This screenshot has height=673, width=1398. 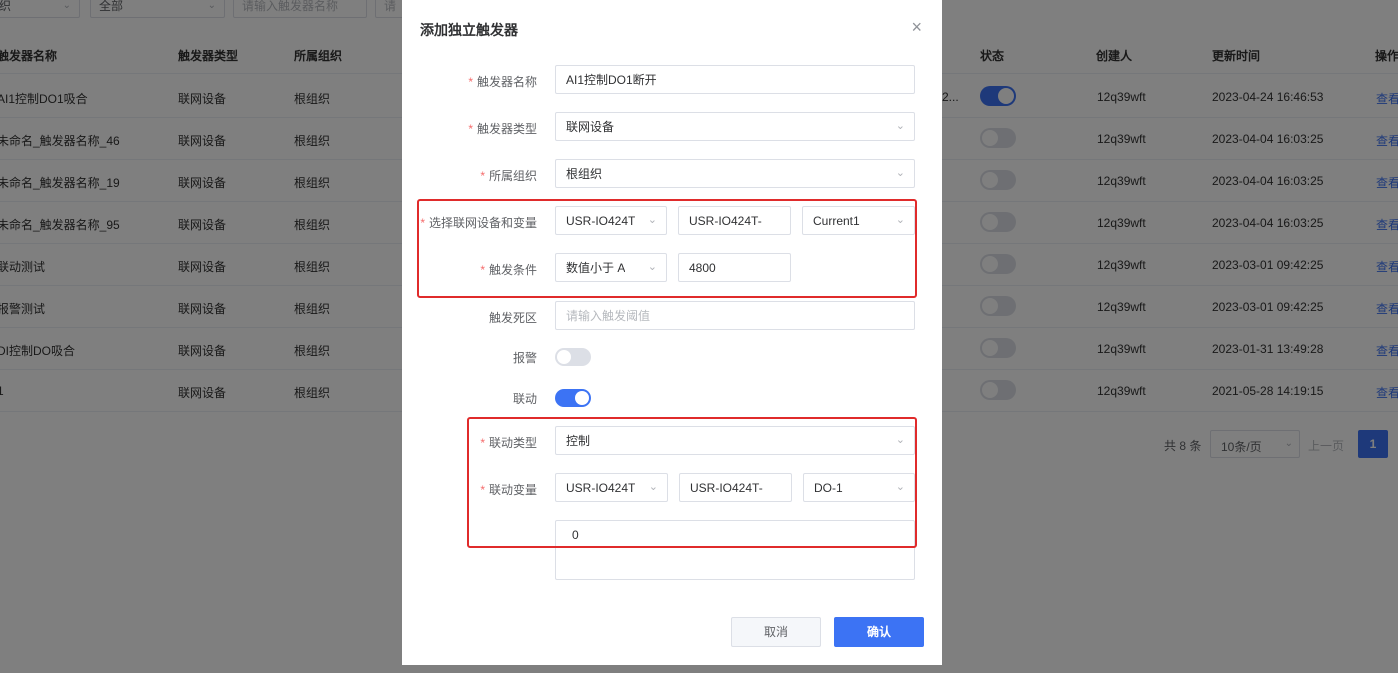 I want to click on linkage-device-value: USR-IO424T, so click(x=601, y=488).